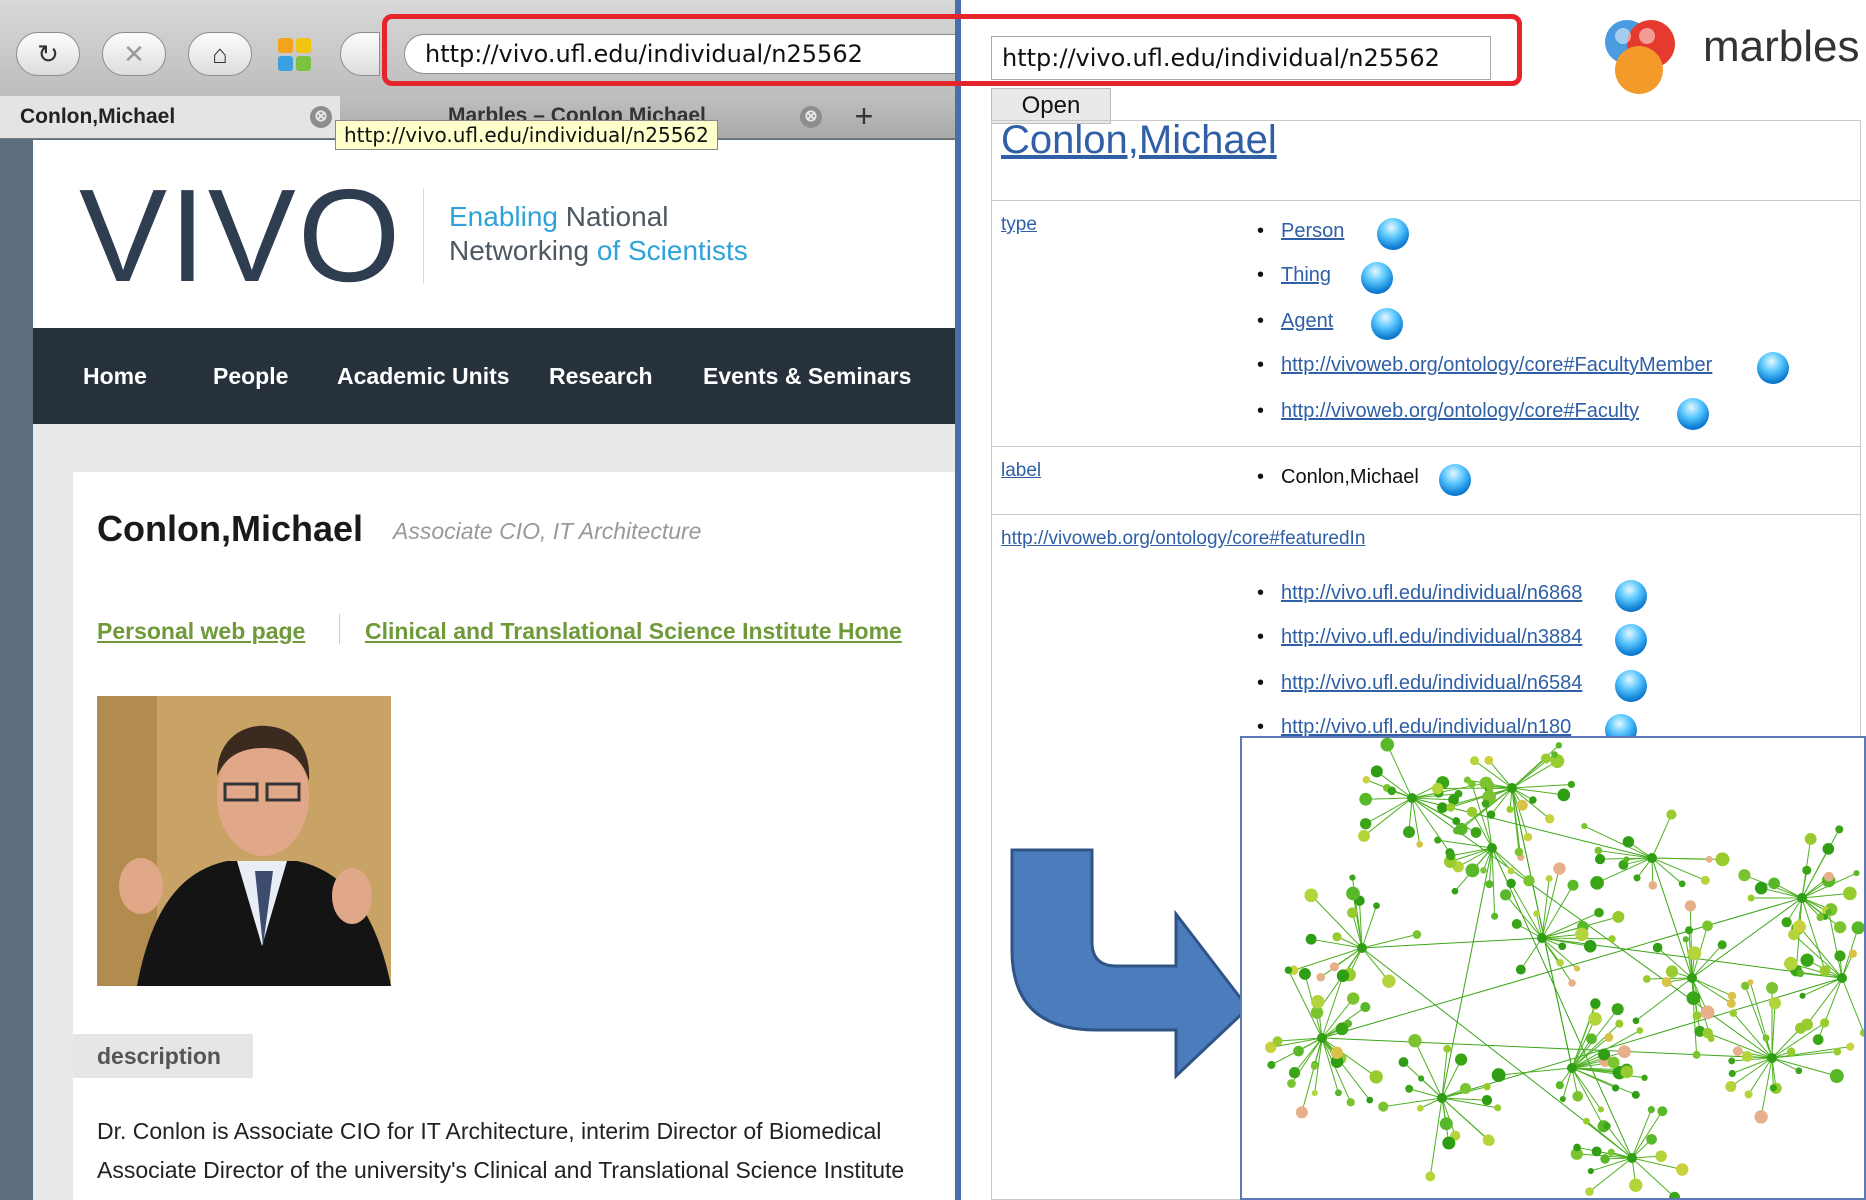 The width and height of the screenshot is (1866, 1200). What do you see at coordinates (811, 117) in the screenshot?
I see `close-tab-icon: ⊗` at bounding box center [811, 117].